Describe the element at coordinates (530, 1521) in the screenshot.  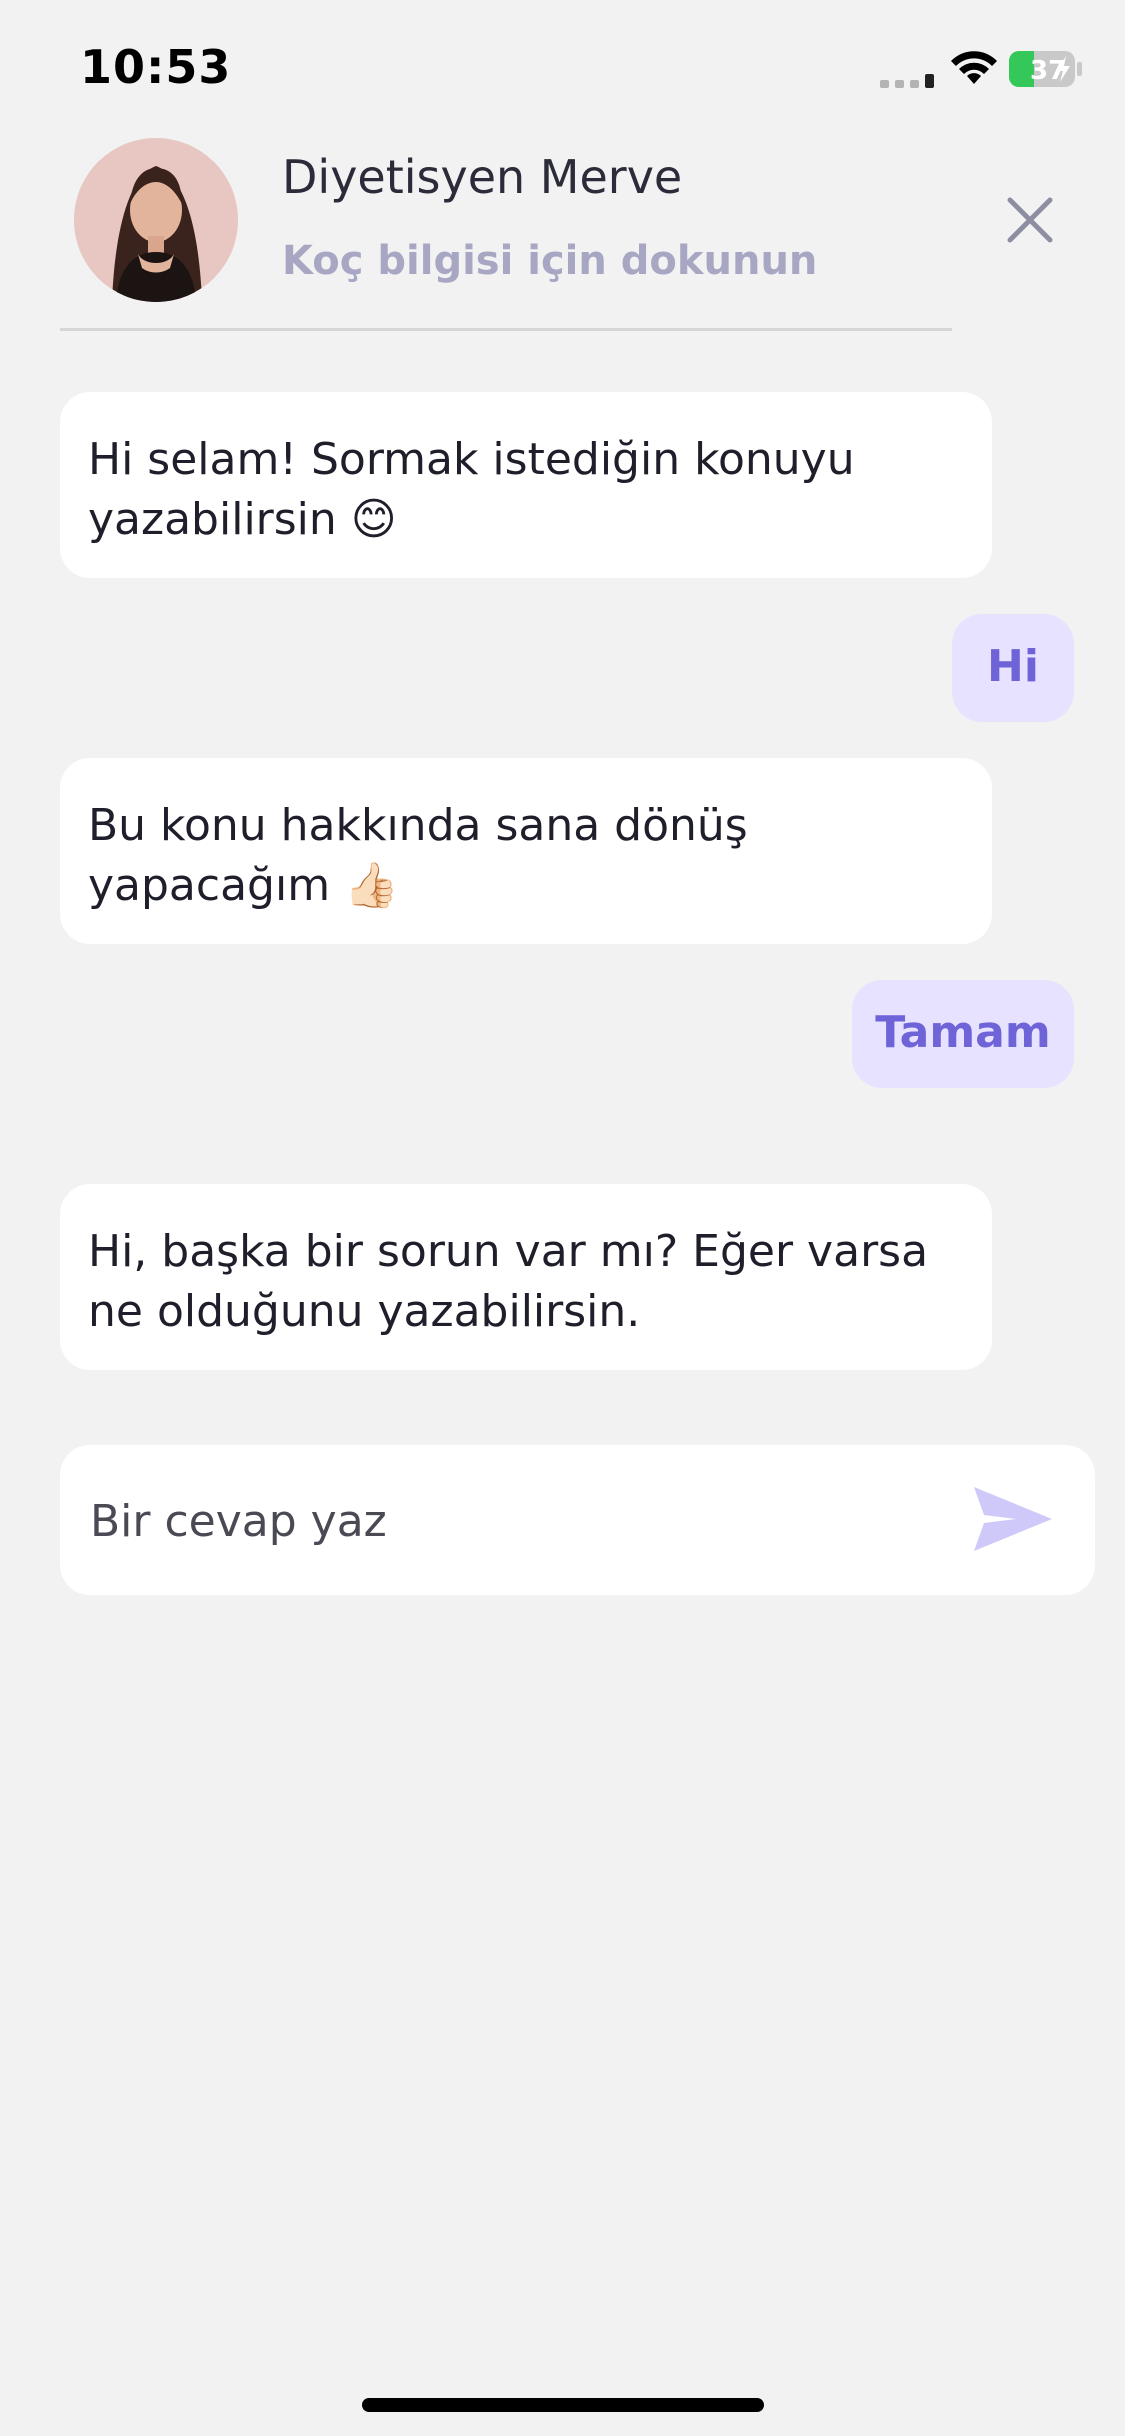
I see `reply-input` at that location.